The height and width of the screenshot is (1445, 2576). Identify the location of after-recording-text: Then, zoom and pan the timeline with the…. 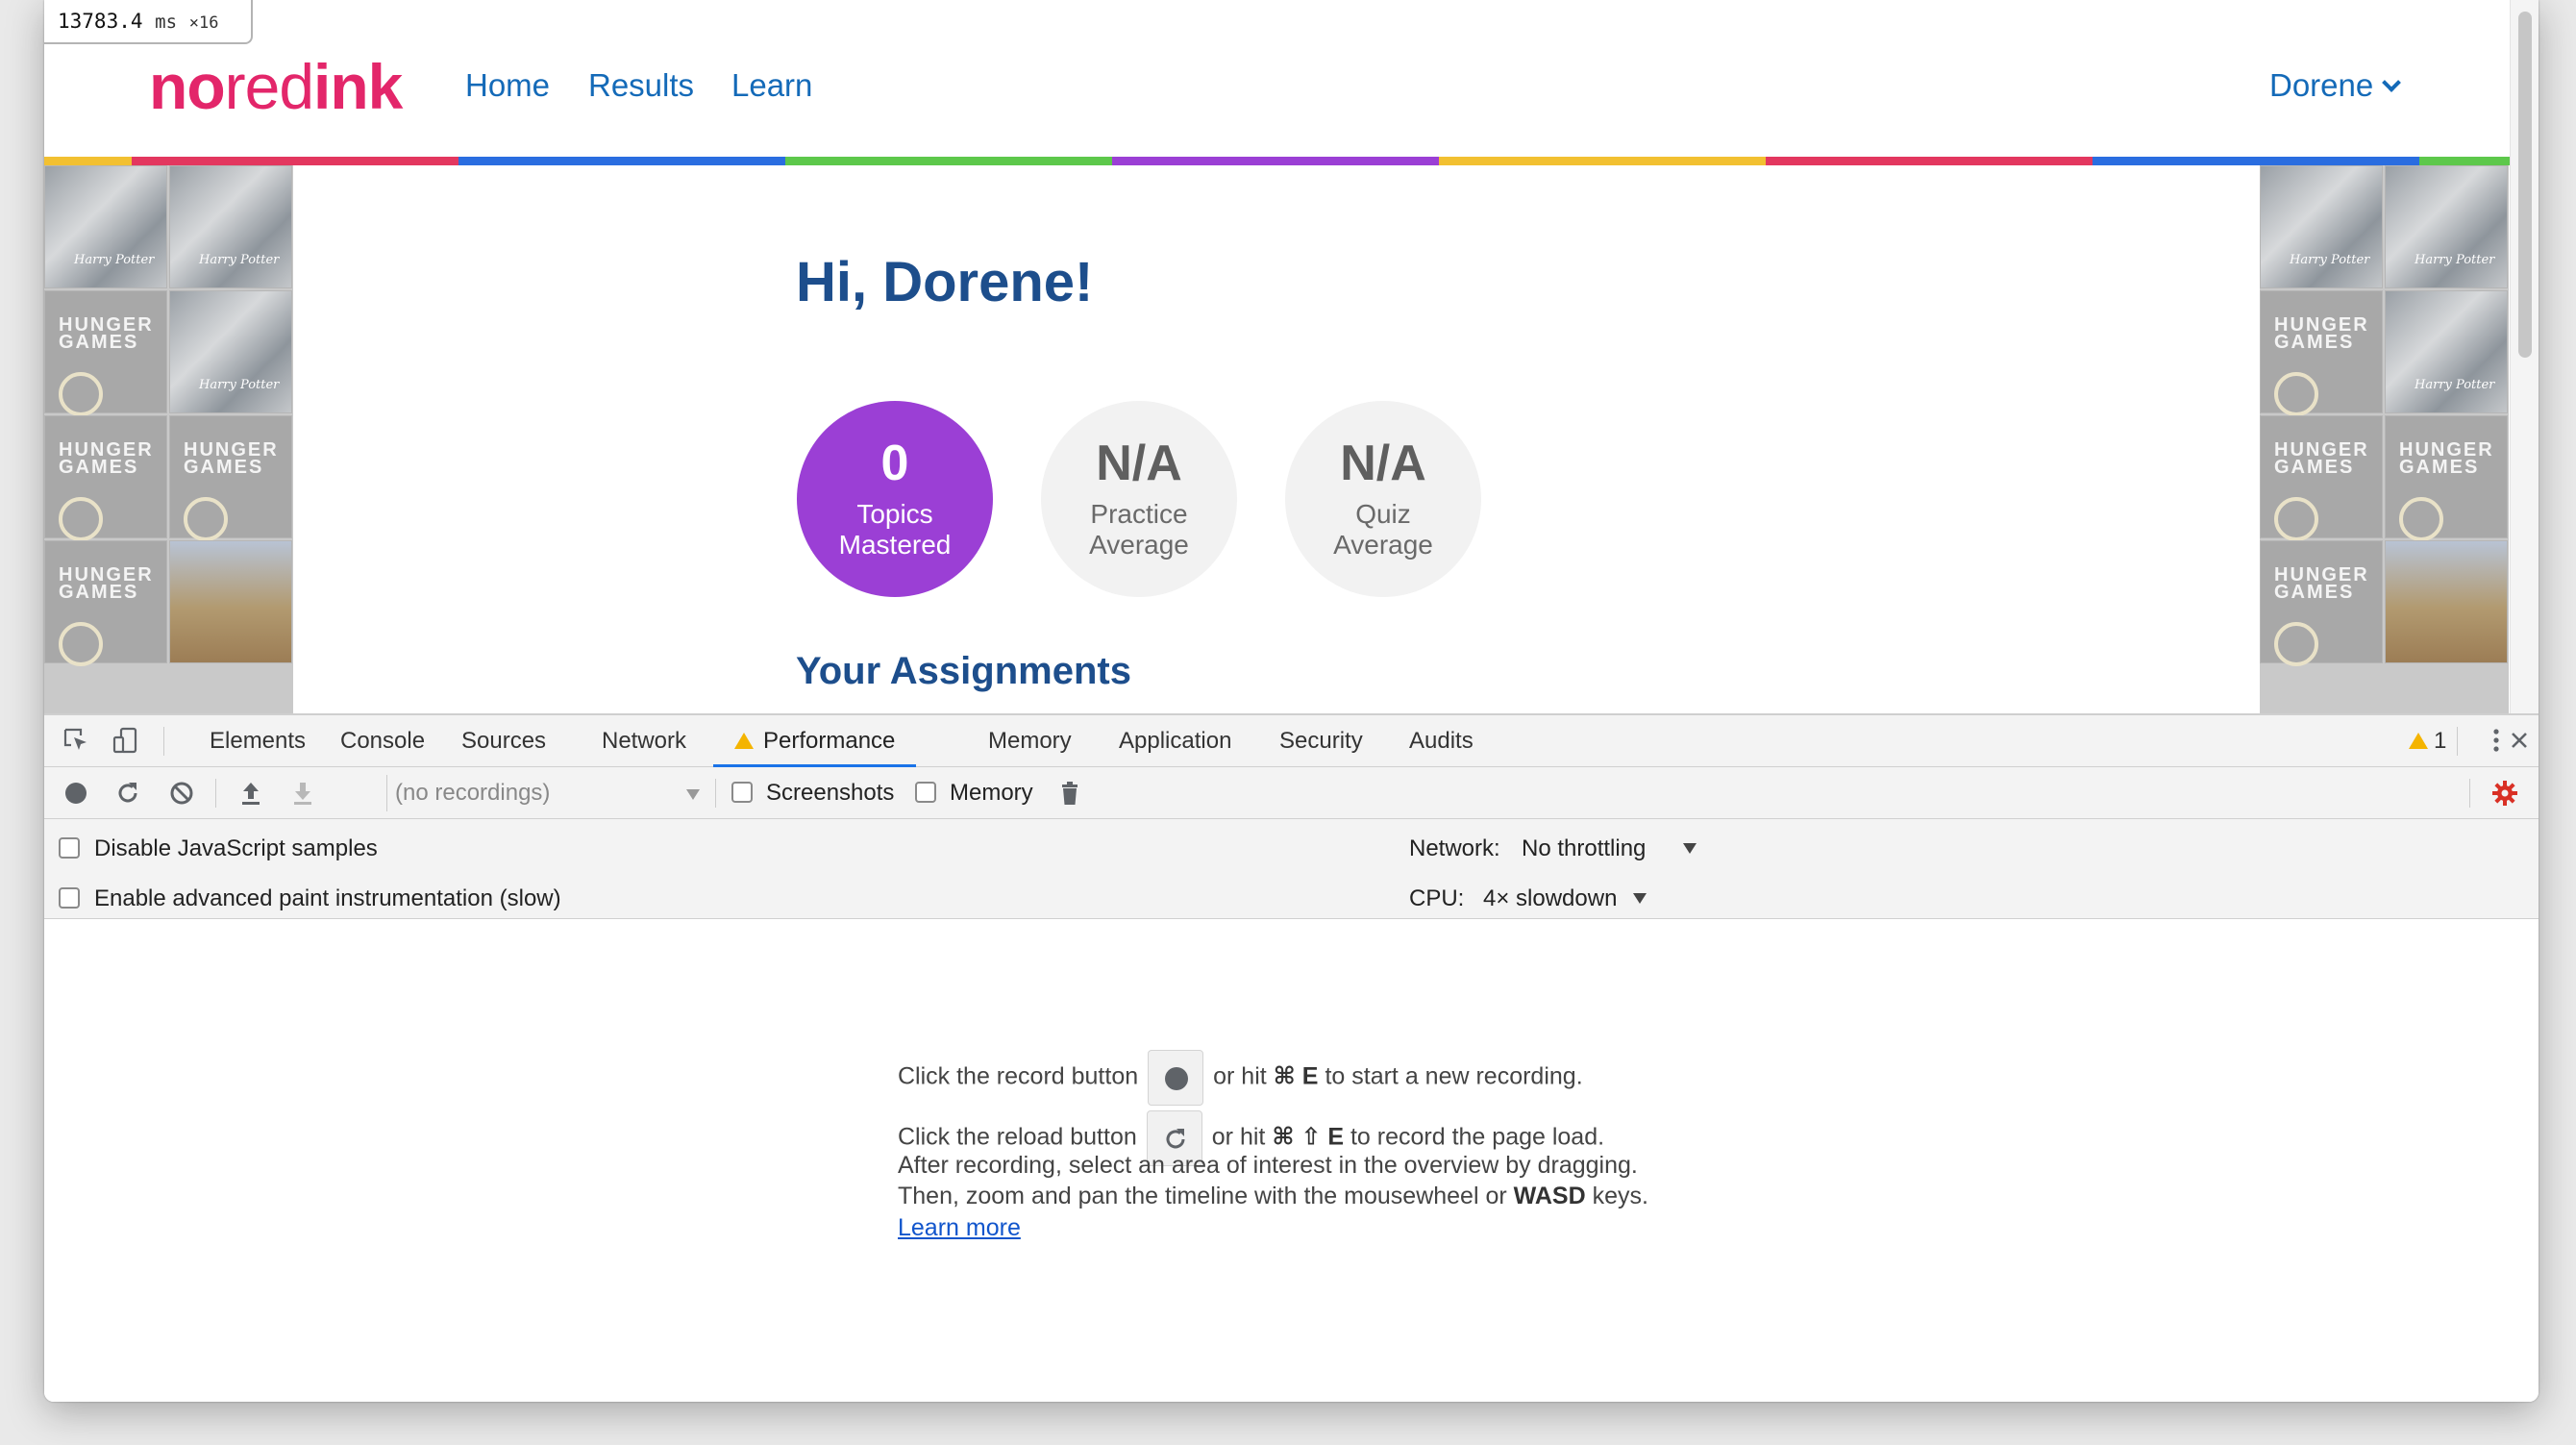
(1203, 1196).